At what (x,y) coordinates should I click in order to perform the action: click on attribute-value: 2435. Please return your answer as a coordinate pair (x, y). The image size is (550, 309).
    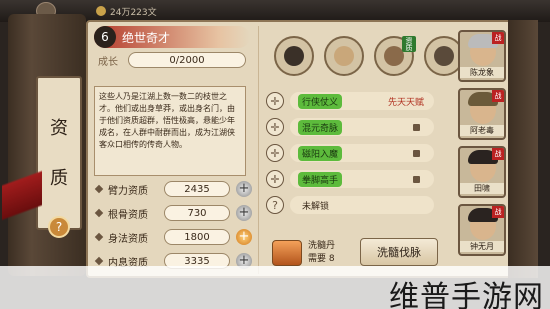
    Looking at the image, I should click on (197, 189).